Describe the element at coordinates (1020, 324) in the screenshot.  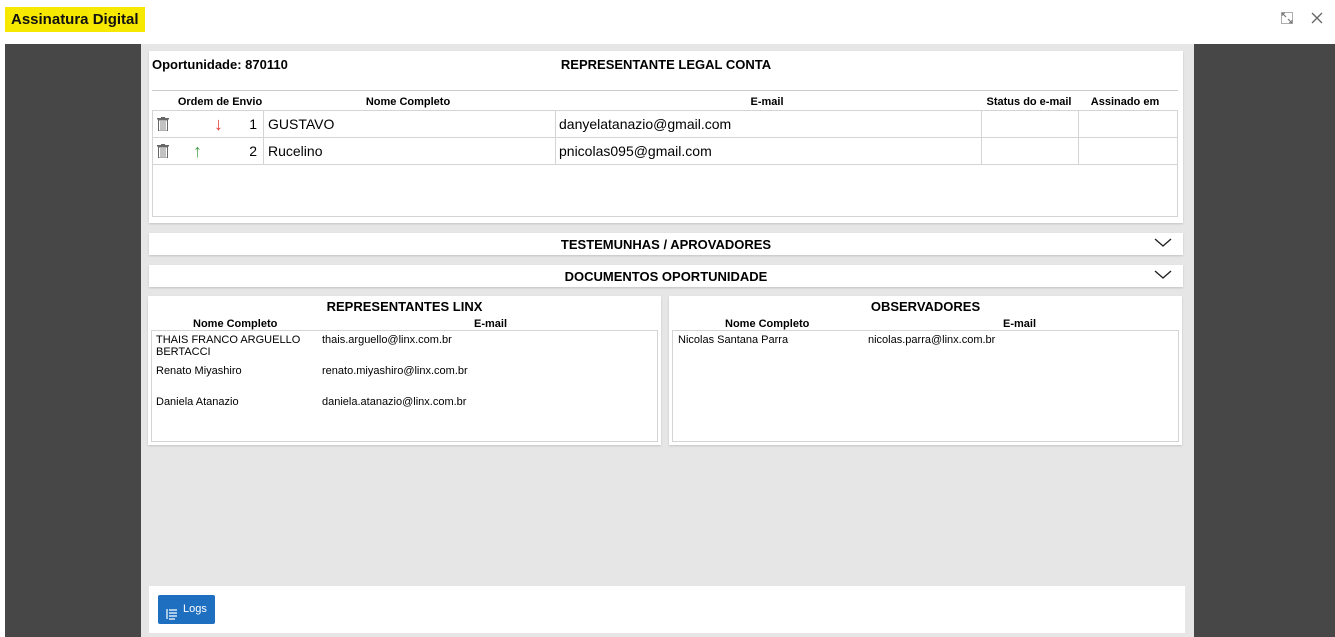
I see `observers-col-email: E-mail` at that location.